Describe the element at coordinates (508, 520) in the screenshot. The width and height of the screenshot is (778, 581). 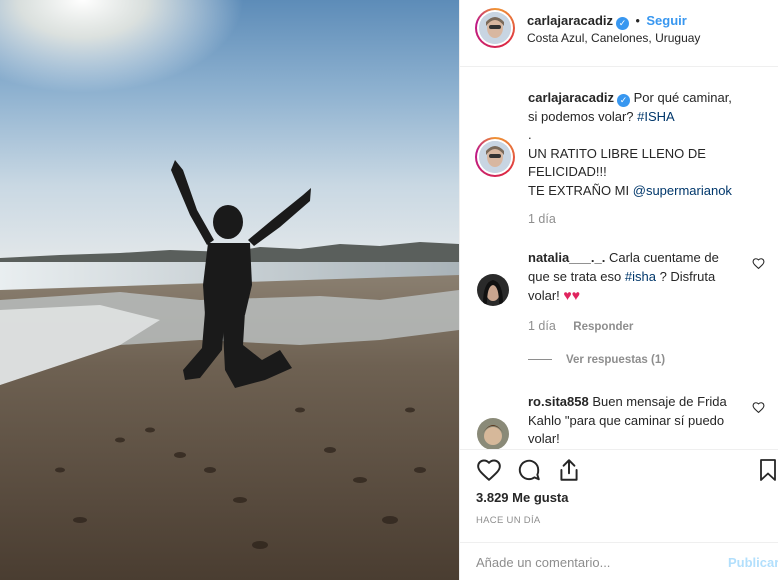
I see `post-time-ago: HACE UN DÍA` at that location.